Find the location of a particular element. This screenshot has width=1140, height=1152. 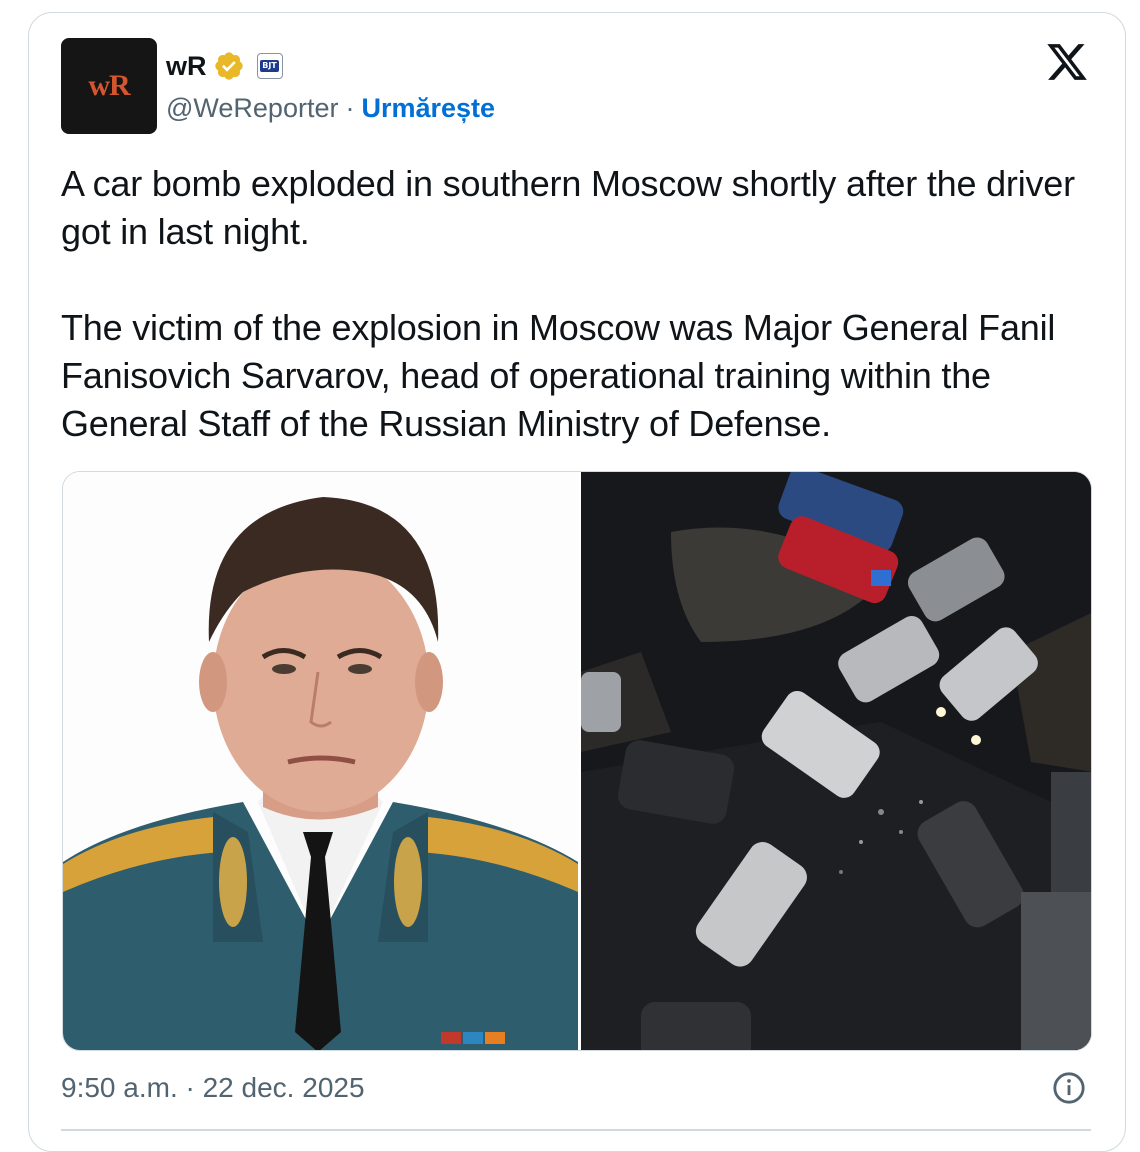

author-handle: @WeReporter is located at coordinates (252, 108).